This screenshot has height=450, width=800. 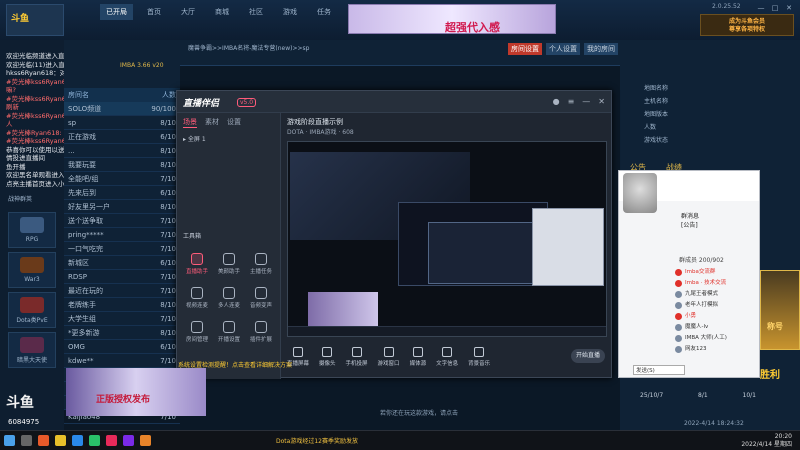 What do you see at coordinates (278, 365) in the screenshot?
I see `system-notice: 系统设置检测提醒！点击查看详细解决方案` at bounding box center [278, 365].